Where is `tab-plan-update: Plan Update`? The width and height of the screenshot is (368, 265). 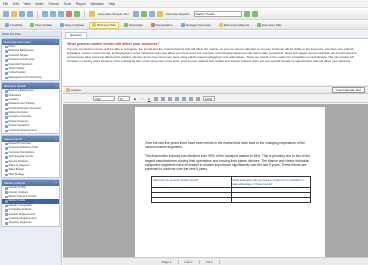 tab-plan-update: Plan Update is located at coordinates (41, 25).